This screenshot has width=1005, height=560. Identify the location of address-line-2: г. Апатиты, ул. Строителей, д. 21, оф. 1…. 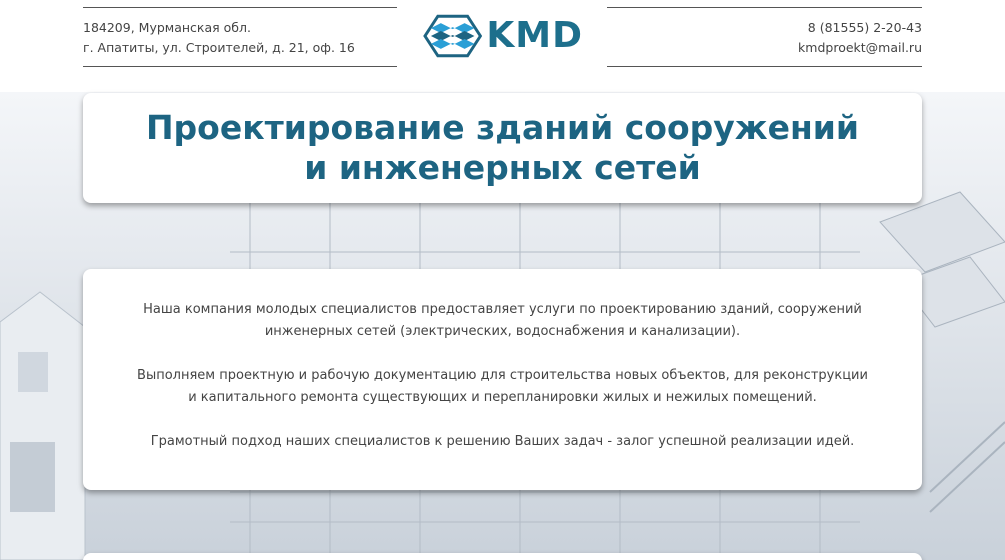
(219, 47).